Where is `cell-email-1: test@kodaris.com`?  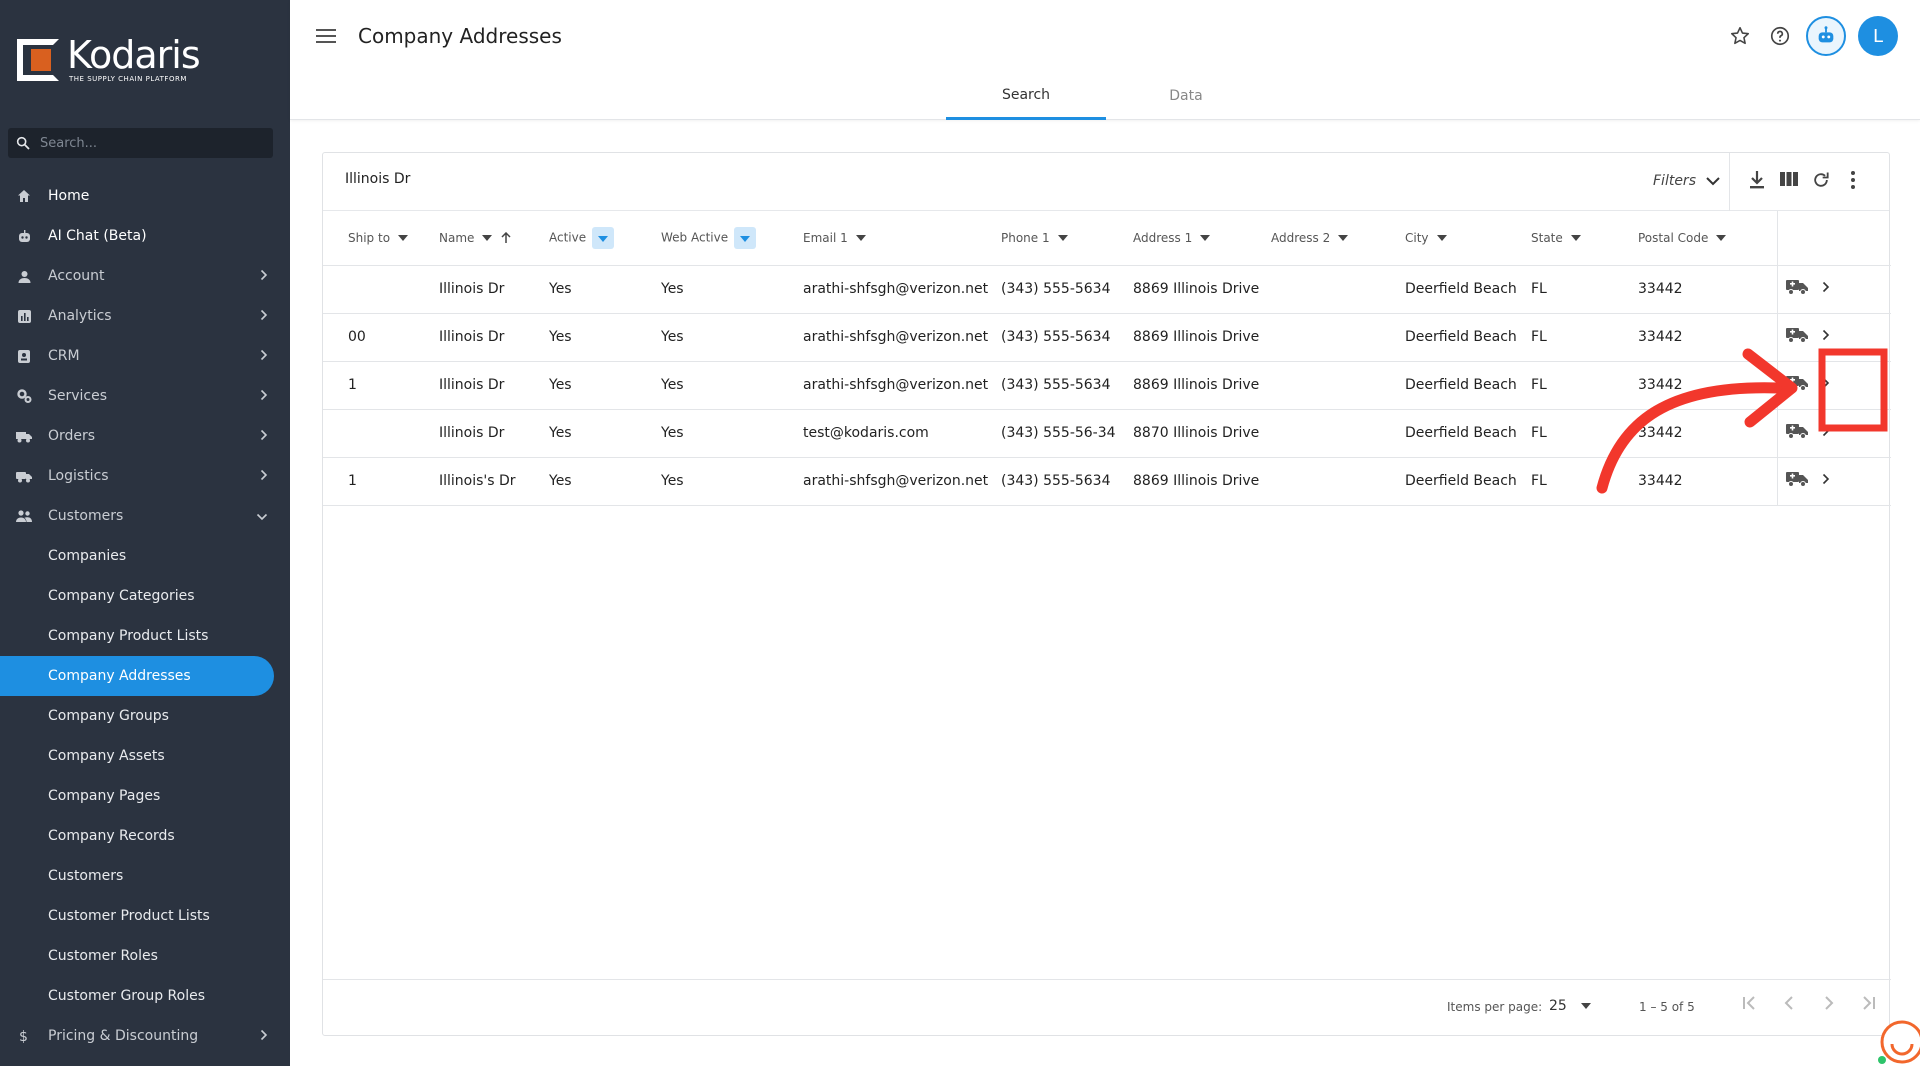
cell-email-1: test@kodaris.com is located at coordinates (902, 433).